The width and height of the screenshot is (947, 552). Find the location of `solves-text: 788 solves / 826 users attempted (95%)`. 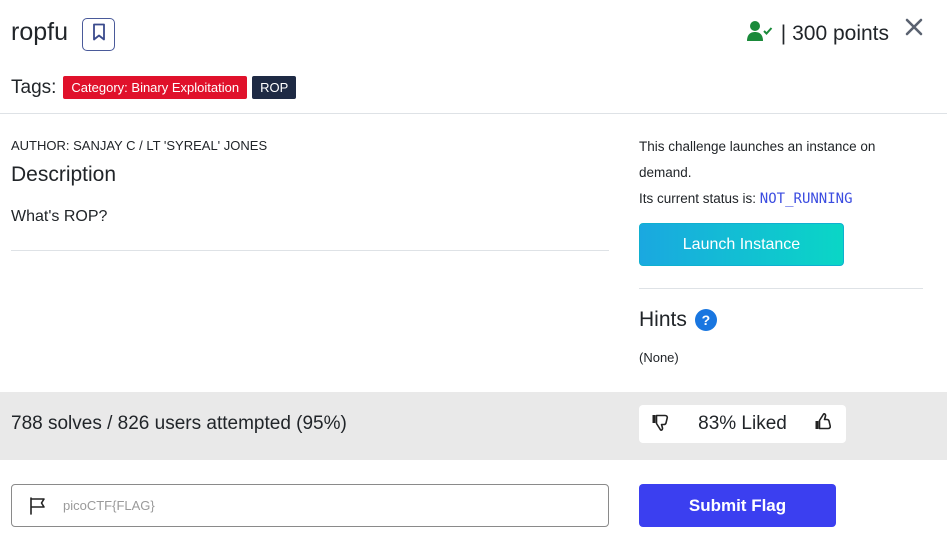

solves-text: 788 solves / 826 users attempted (95%) is located at coordinates (179, 423).